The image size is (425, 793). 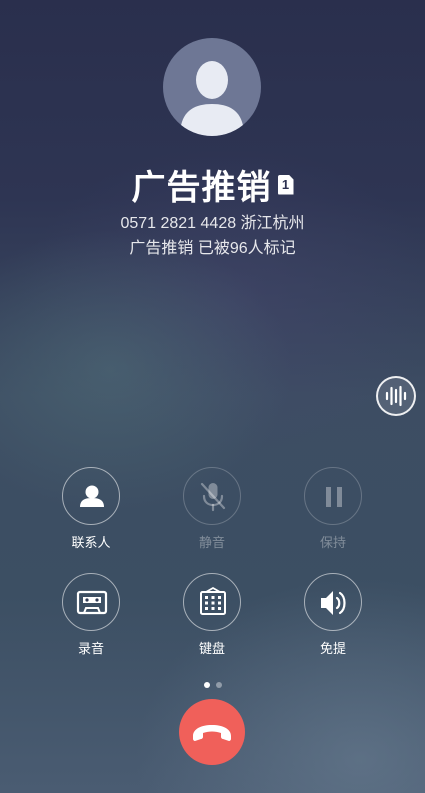 I want to click on caller-number-location: 0571 2821 4428 浙江杭州, so click(x=212, y=223).